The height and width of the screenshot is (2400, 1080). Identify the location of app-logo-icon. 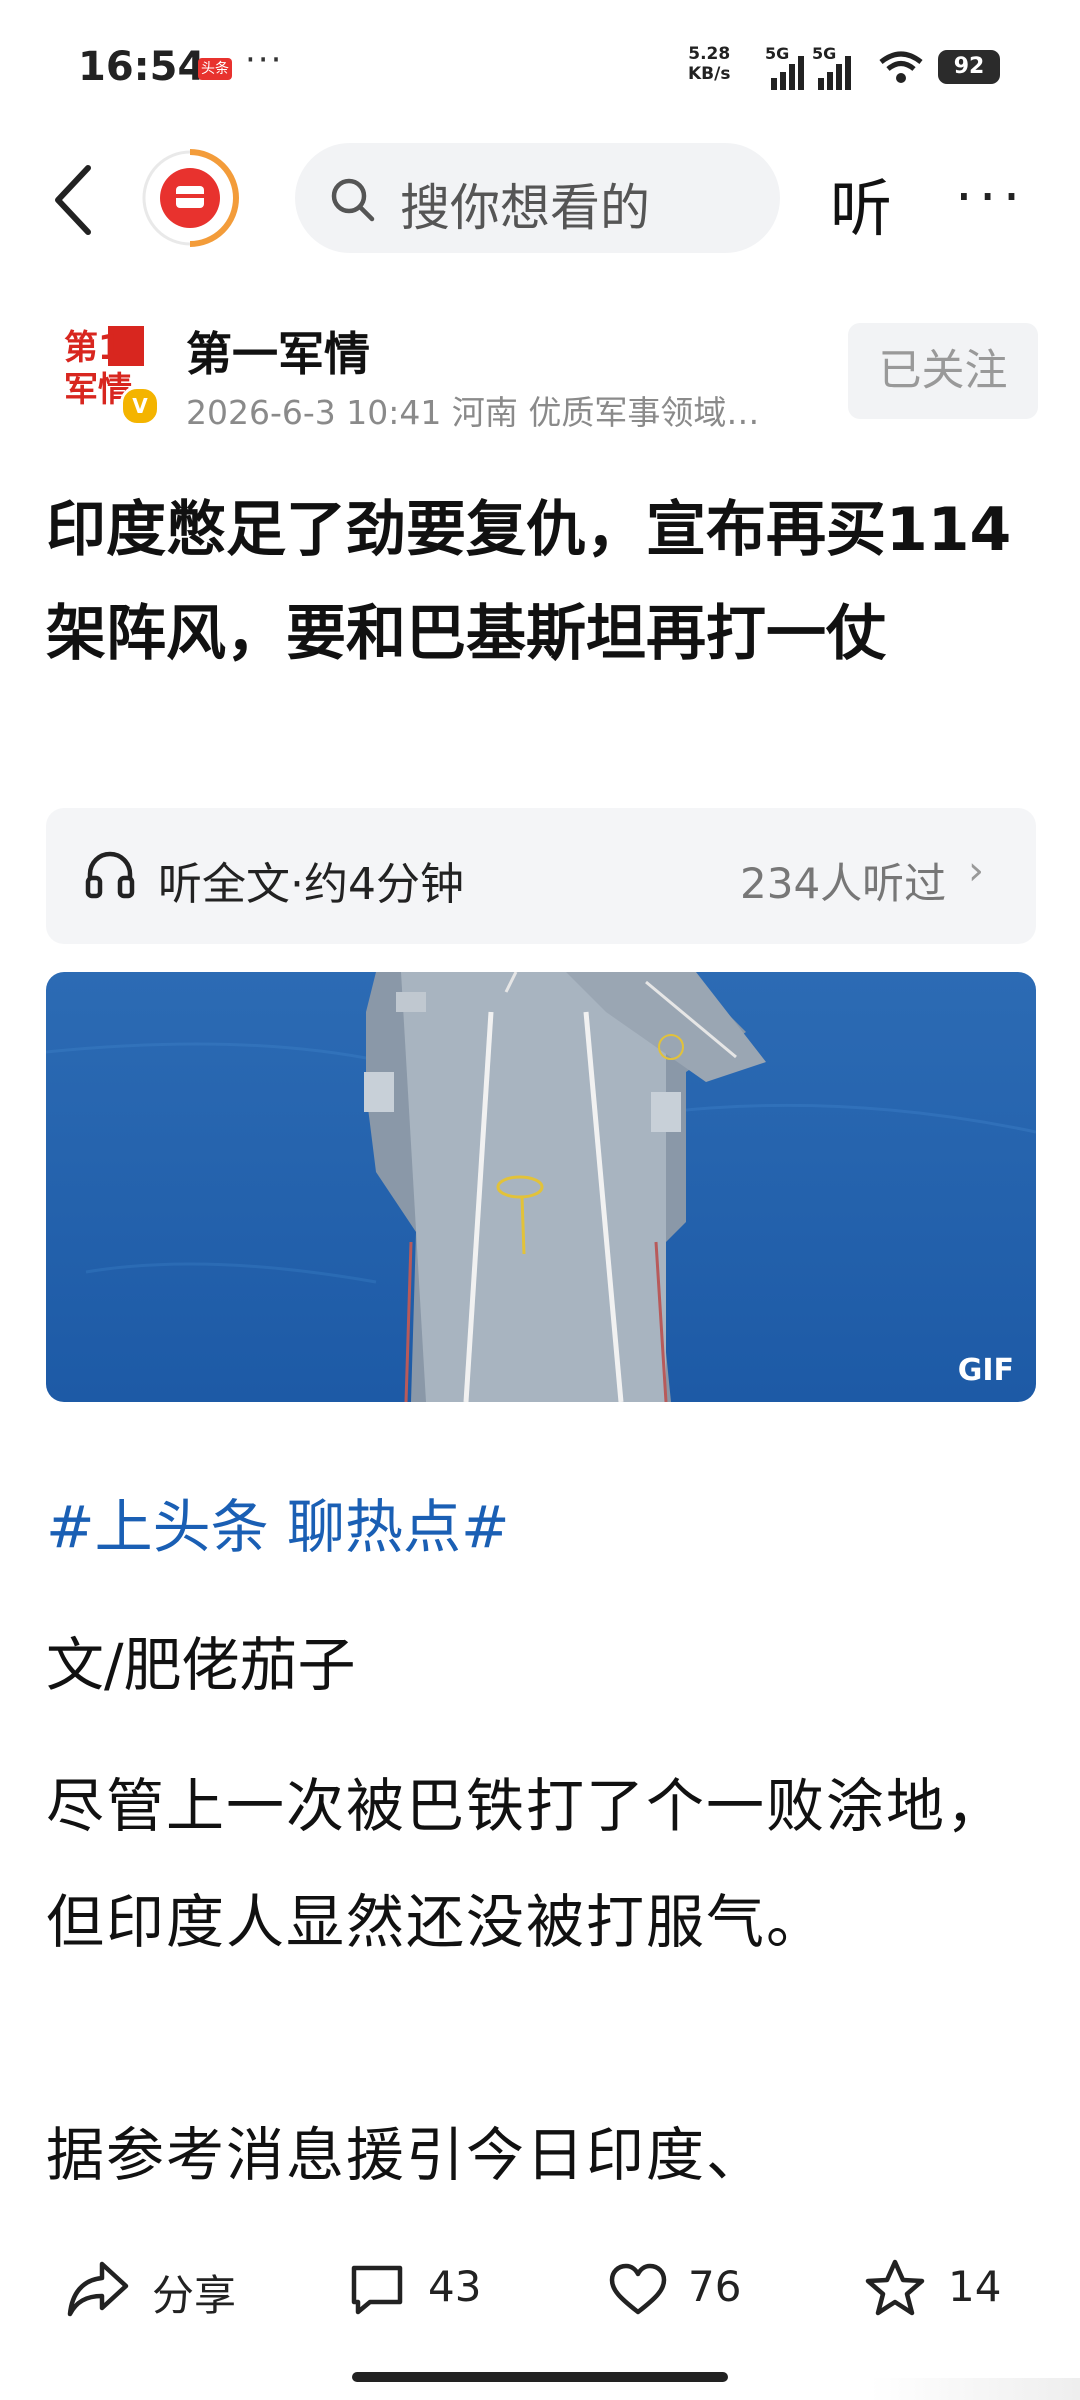
(190, 198).